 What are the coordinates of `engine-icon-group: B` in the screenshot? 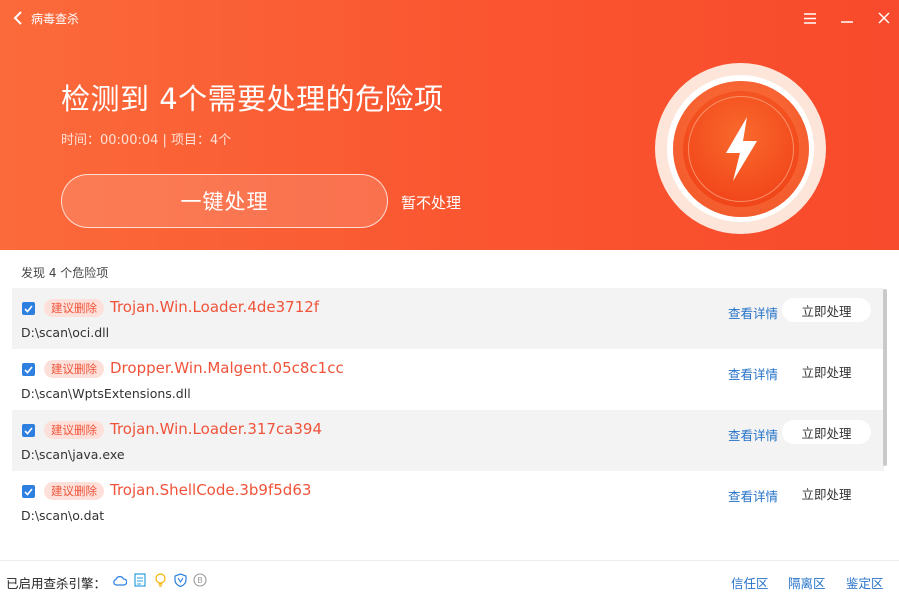 It's located at (160, 580).